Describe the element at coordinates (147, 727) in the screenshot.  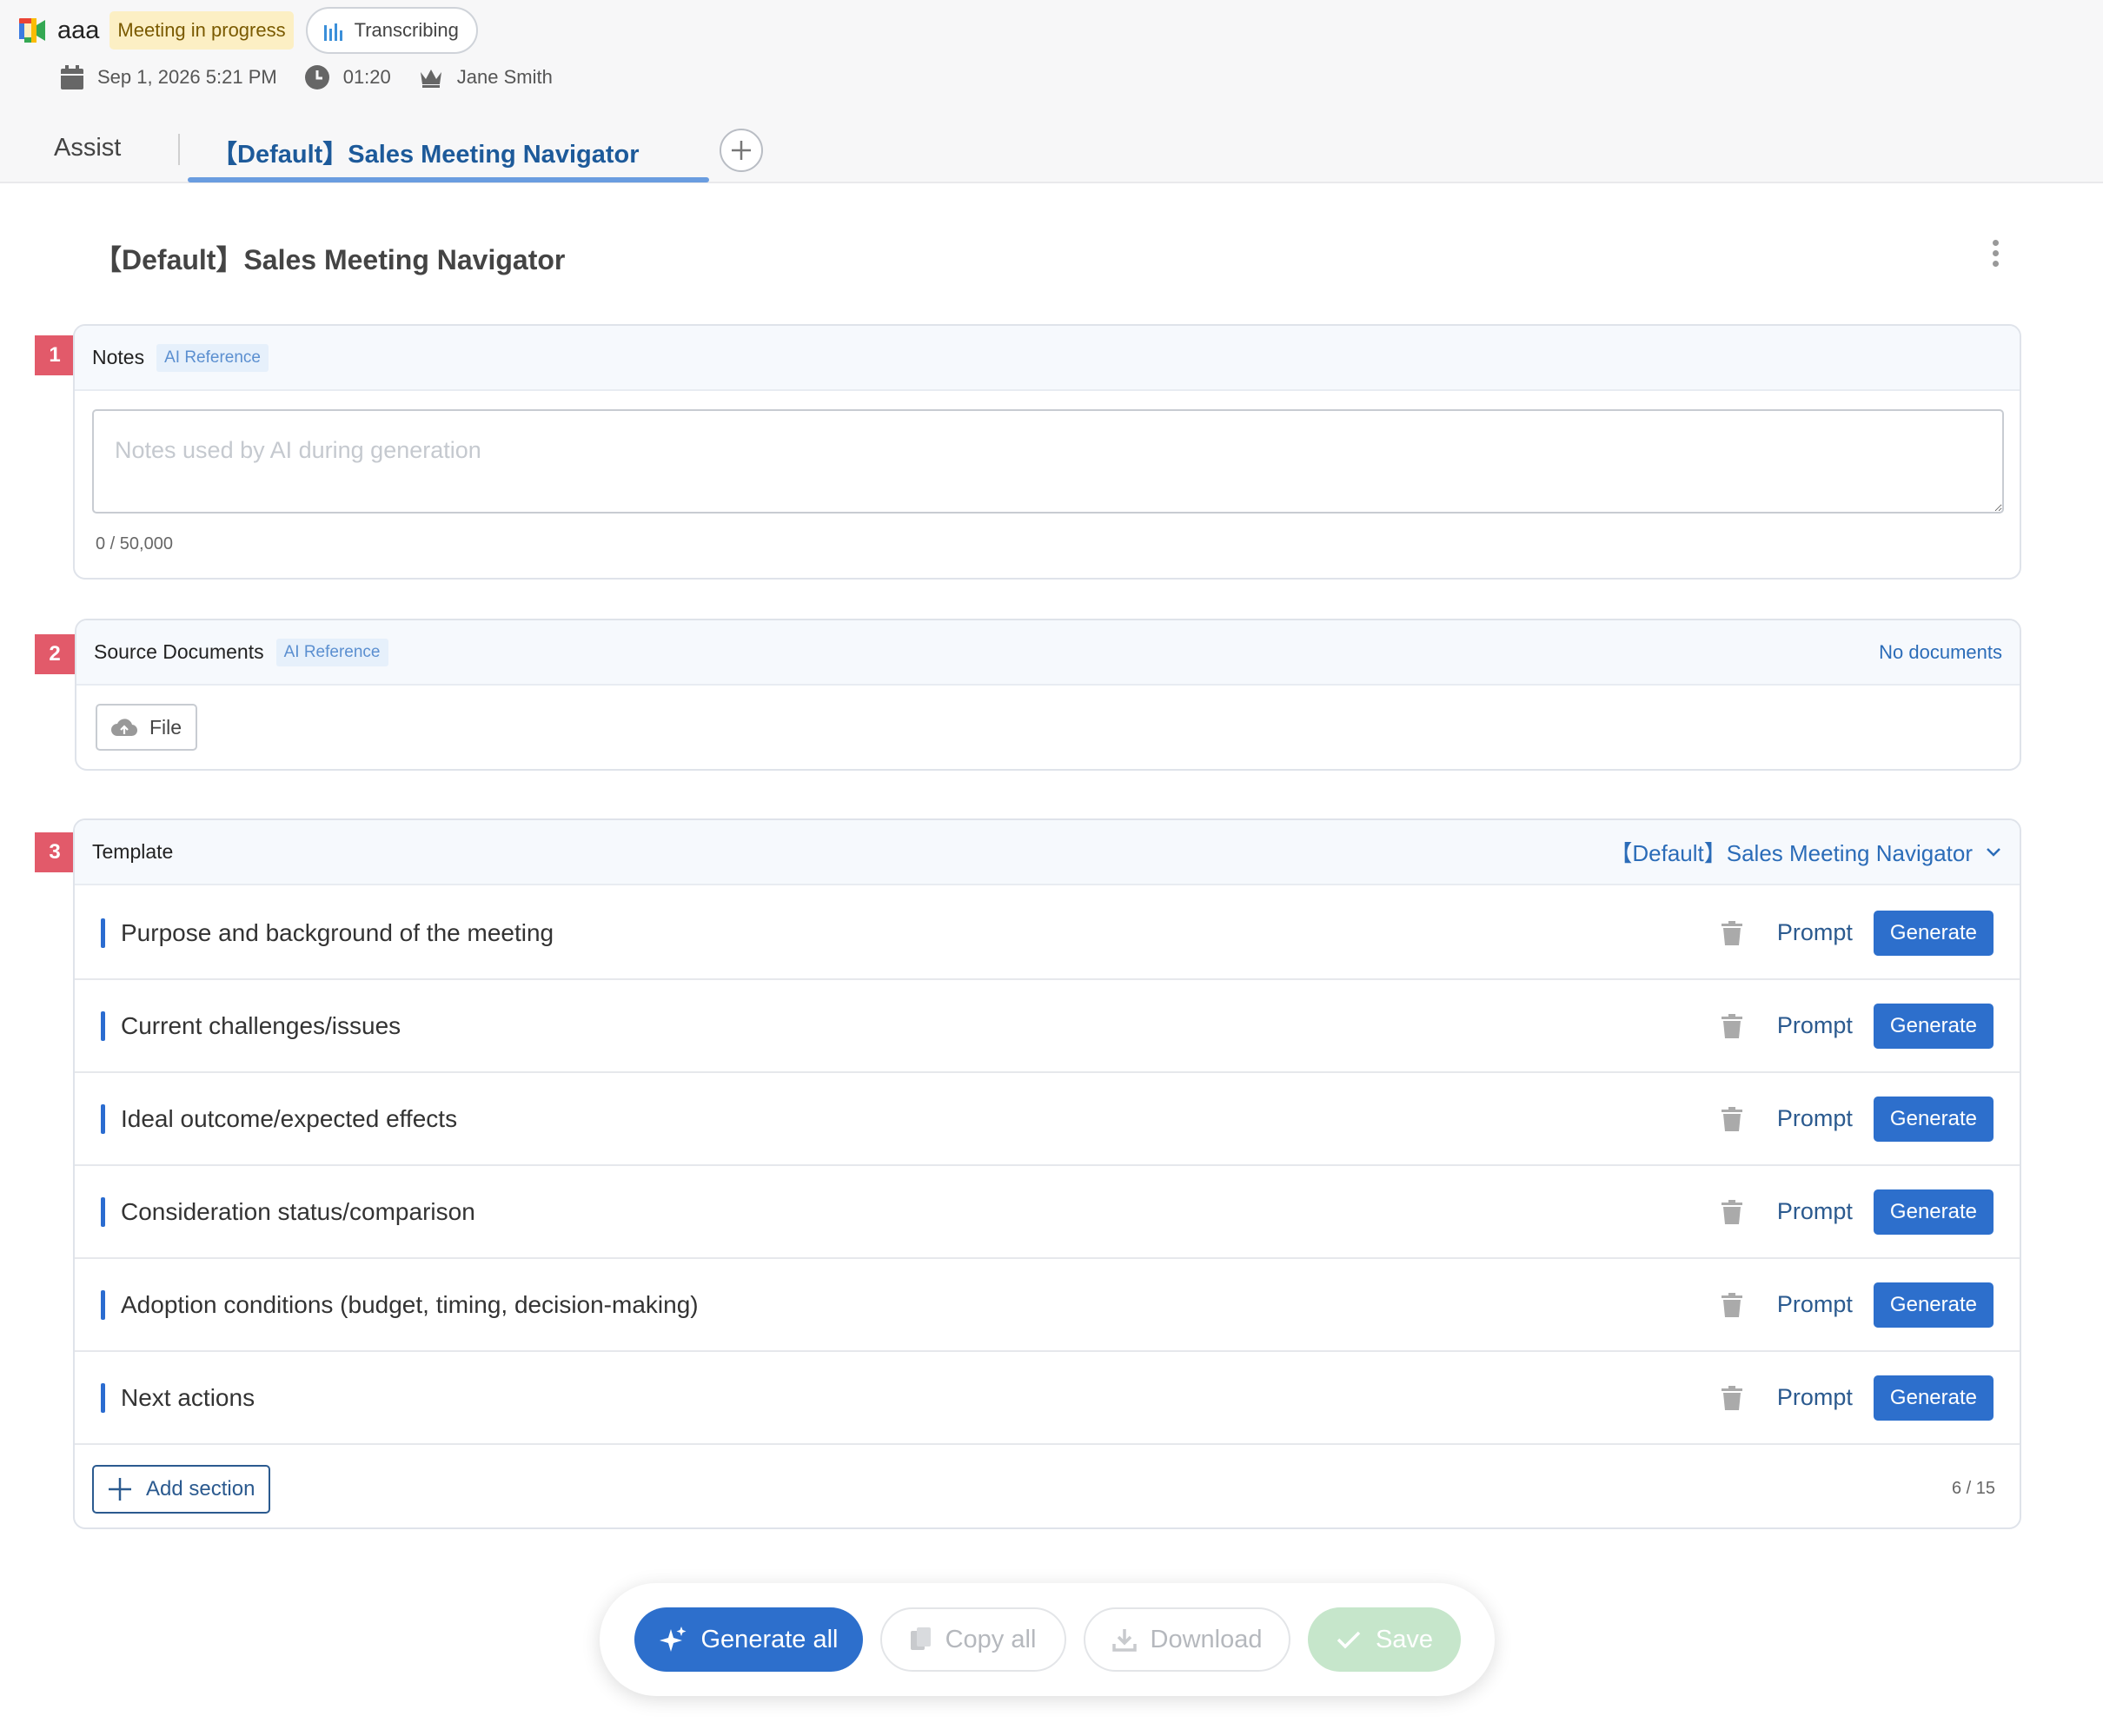
I see `file-upload-button: File` at that location.